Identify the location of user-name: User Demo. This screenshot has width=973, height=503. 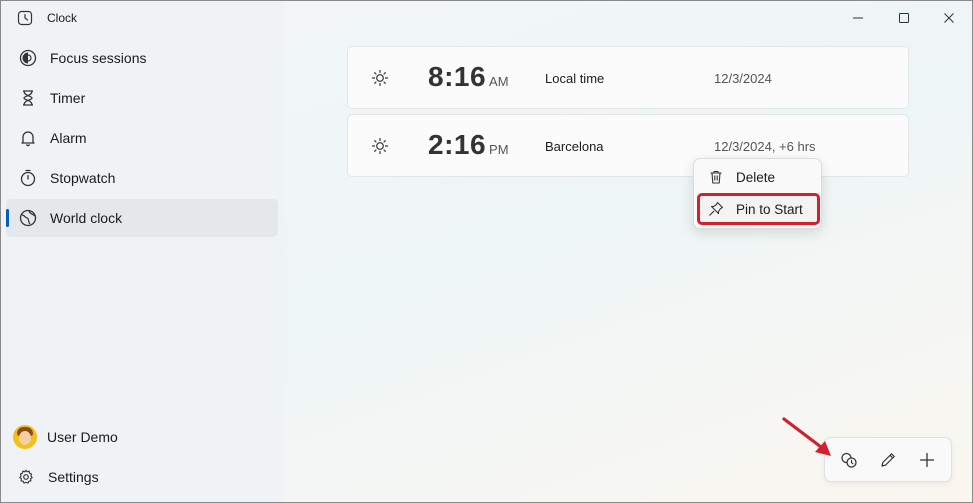
(82, 437).